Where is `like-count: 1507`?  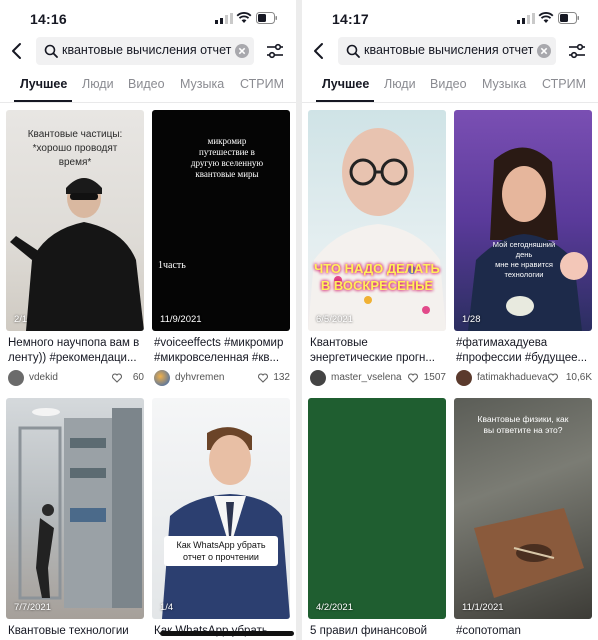 like-count: 1507 is located at coordinates (434, 377).